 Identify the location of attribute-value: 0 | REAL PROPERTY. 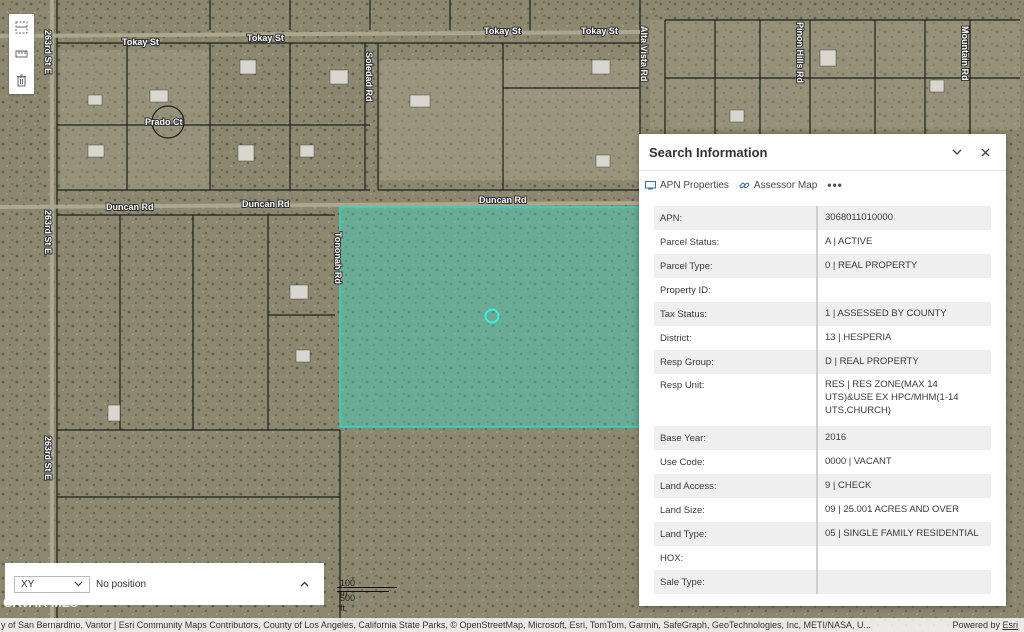
(871, 265).